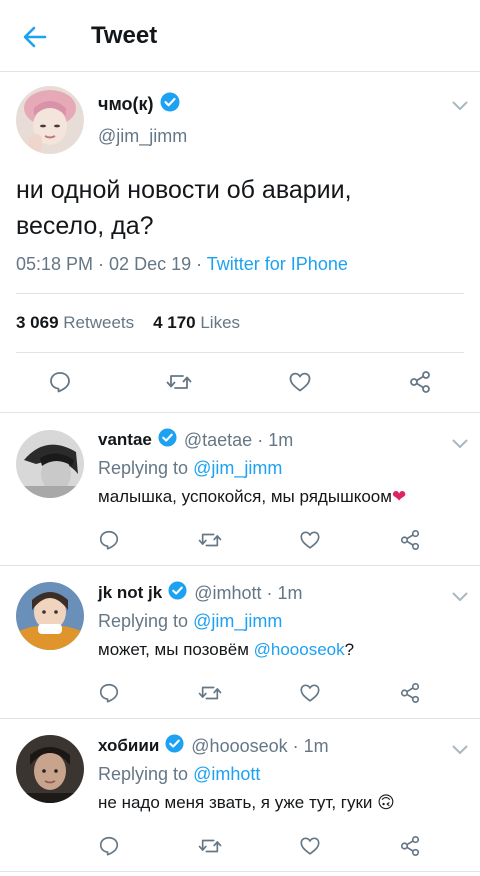 Image resolution: width=480 pixels, height=876 pixels. What do you see at coordinates (399, 496) in the screenshot?
I see `heart-emoji-icon: ❤` at bounding box center [399, 496].